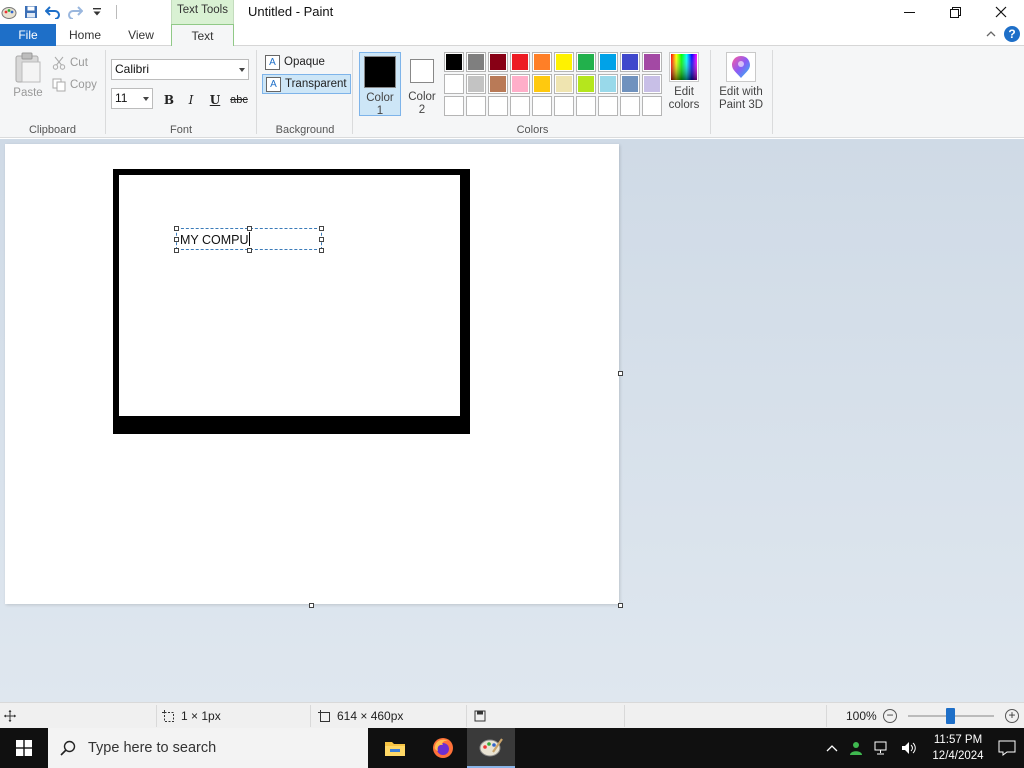 Image resolution: width=1024 pixels, height=768 pixels. I want to click on text-tools-context-header: Text Tools, so click(202, 12).